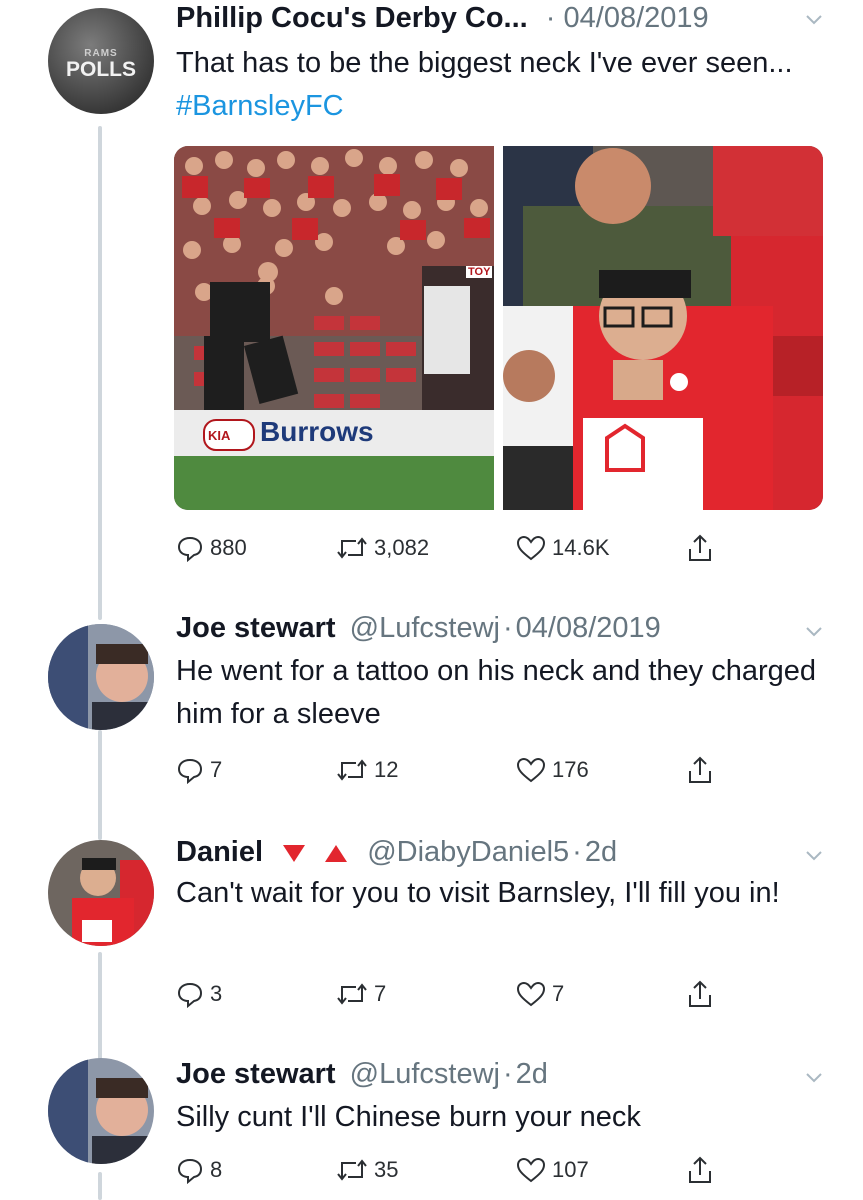 The height and width of the screenshot is (1200, 863). Describe the element at coordinates (570, 1169) in the screenshot. I see `like-count: 107` at that location.